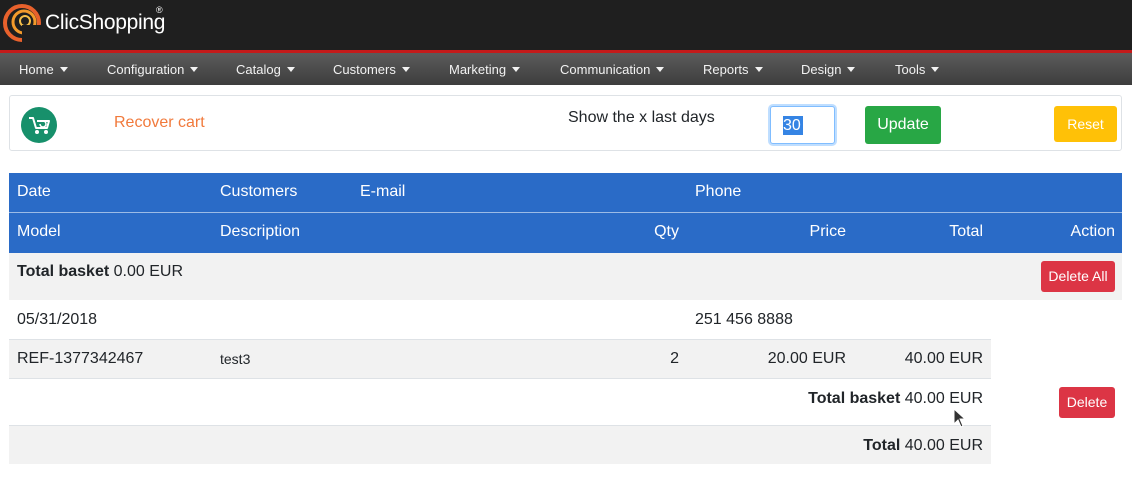 This screenshot has width=1132, height=482. Describe the element at coordinates (821, 69) in the screenshot. I see `nav-design-label: Design` at that location.